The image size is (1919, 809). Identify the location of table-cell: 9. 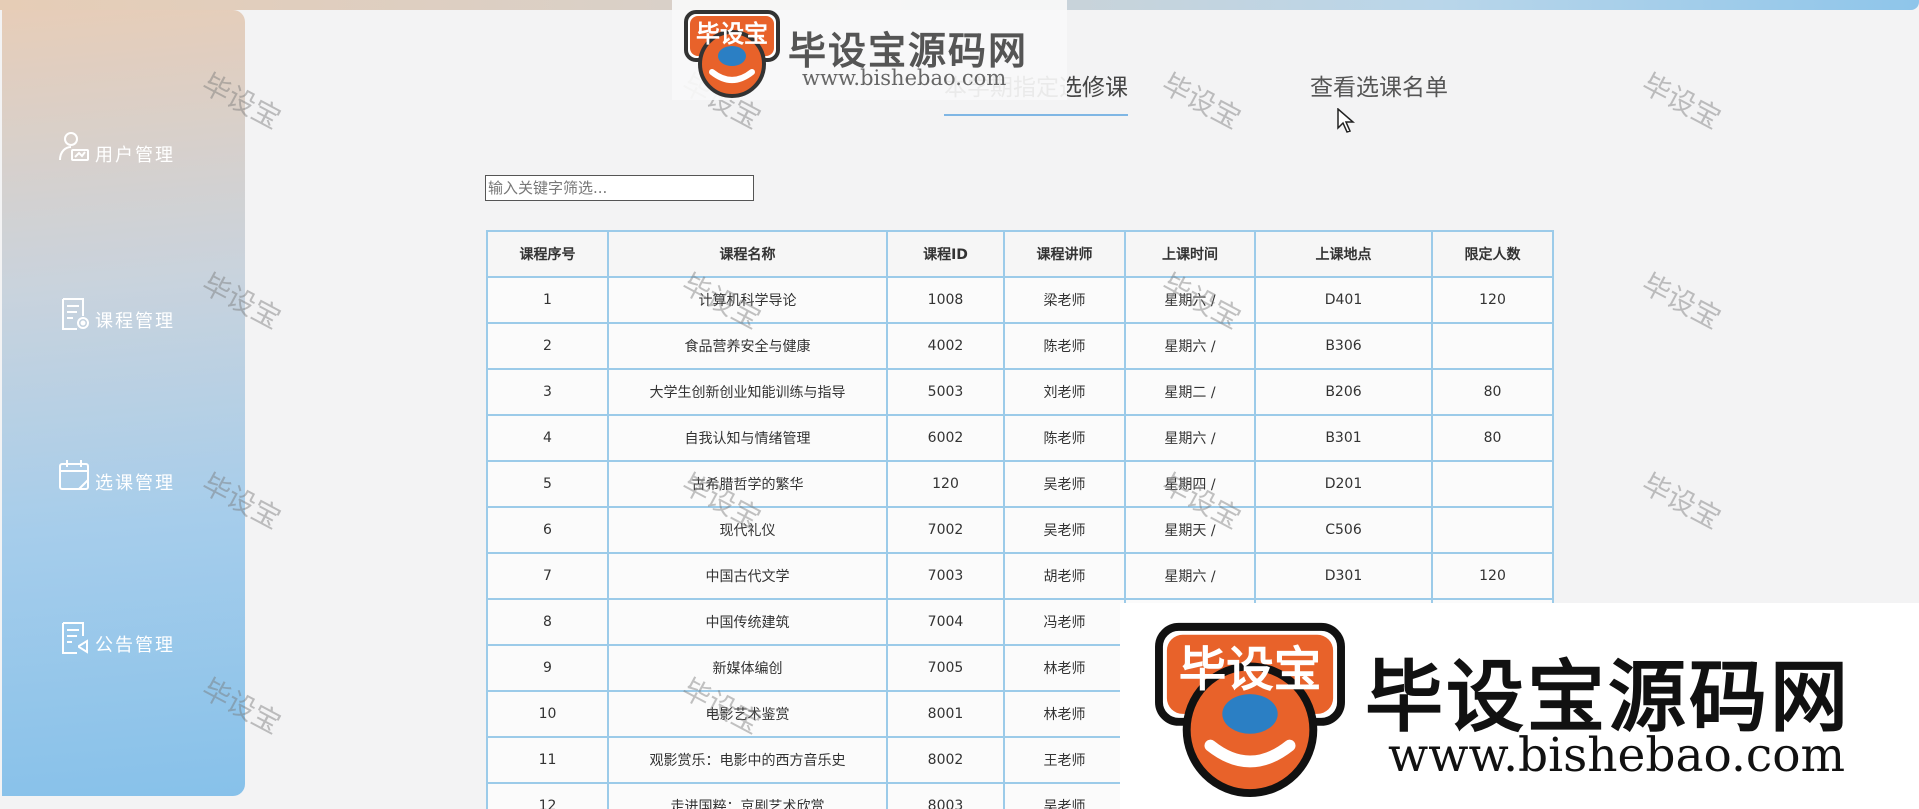
(547, 668).